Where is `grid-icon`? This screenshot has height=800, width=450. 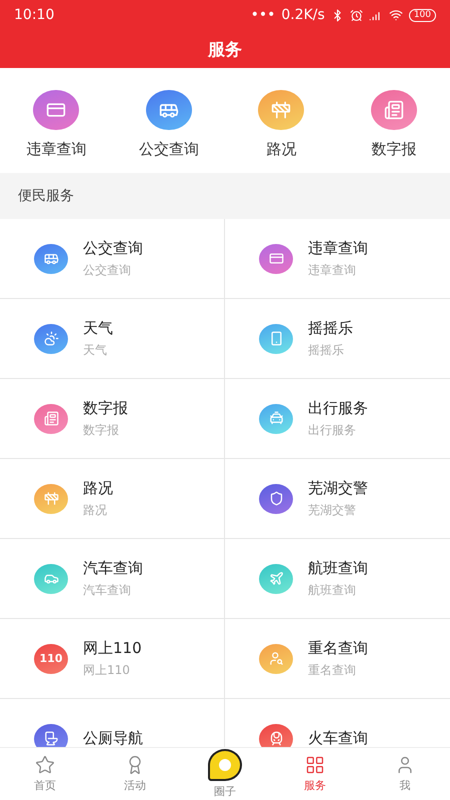
grid-icon is located at coordinates (315, 765).